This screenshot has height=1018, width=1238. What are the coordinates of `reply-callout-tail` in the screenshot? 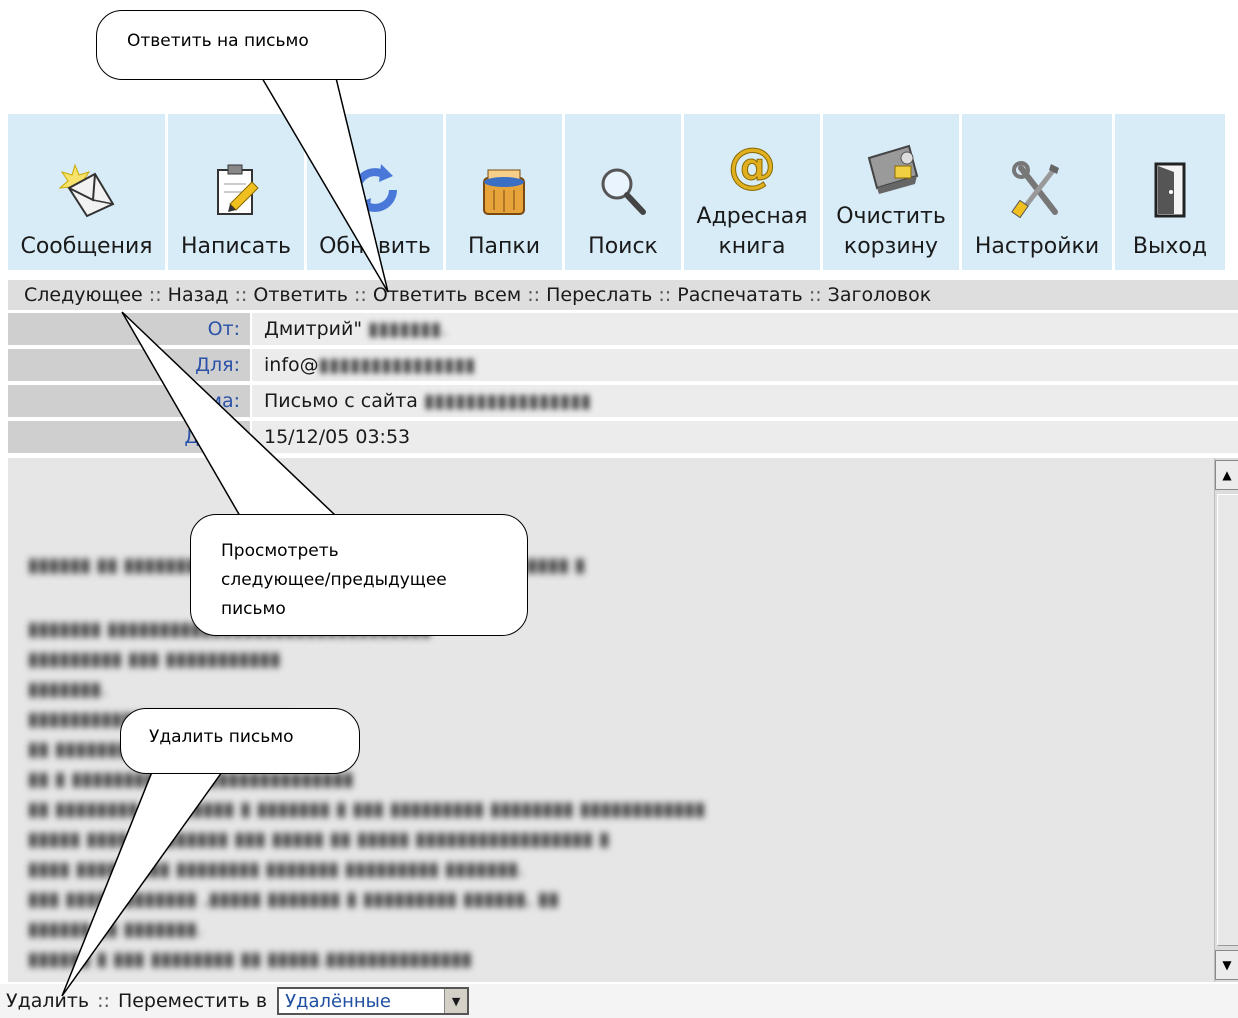 It's located at (324, 185).